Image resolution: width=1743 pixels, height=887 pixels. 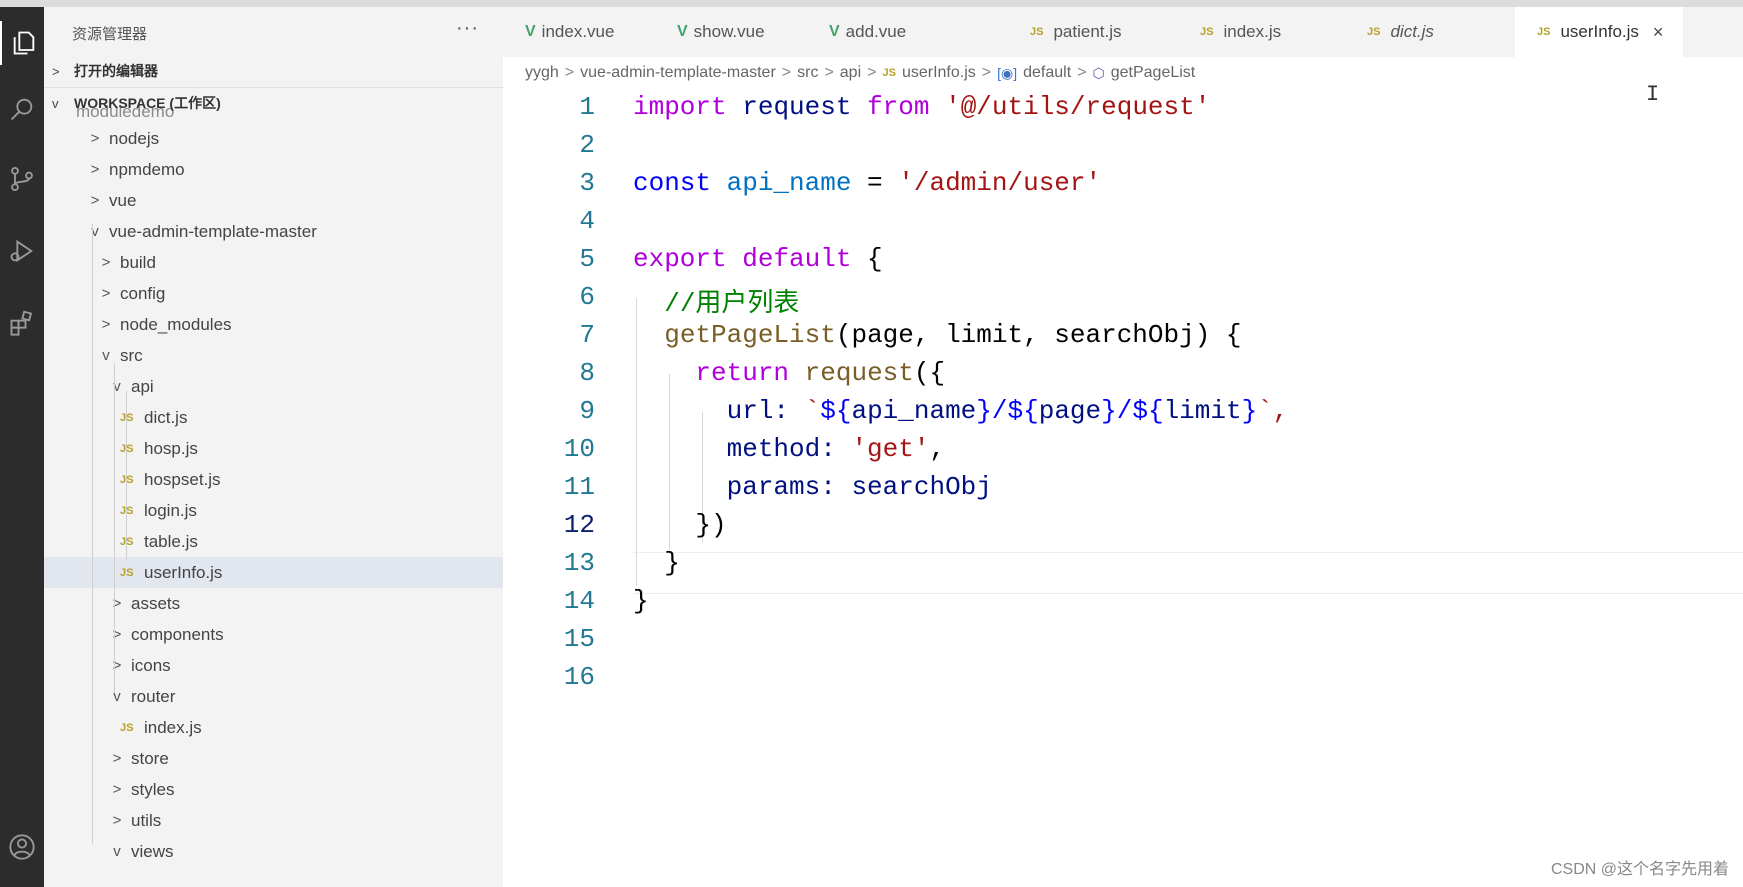 I want to click on account-icon, so click(x=22, y=847).